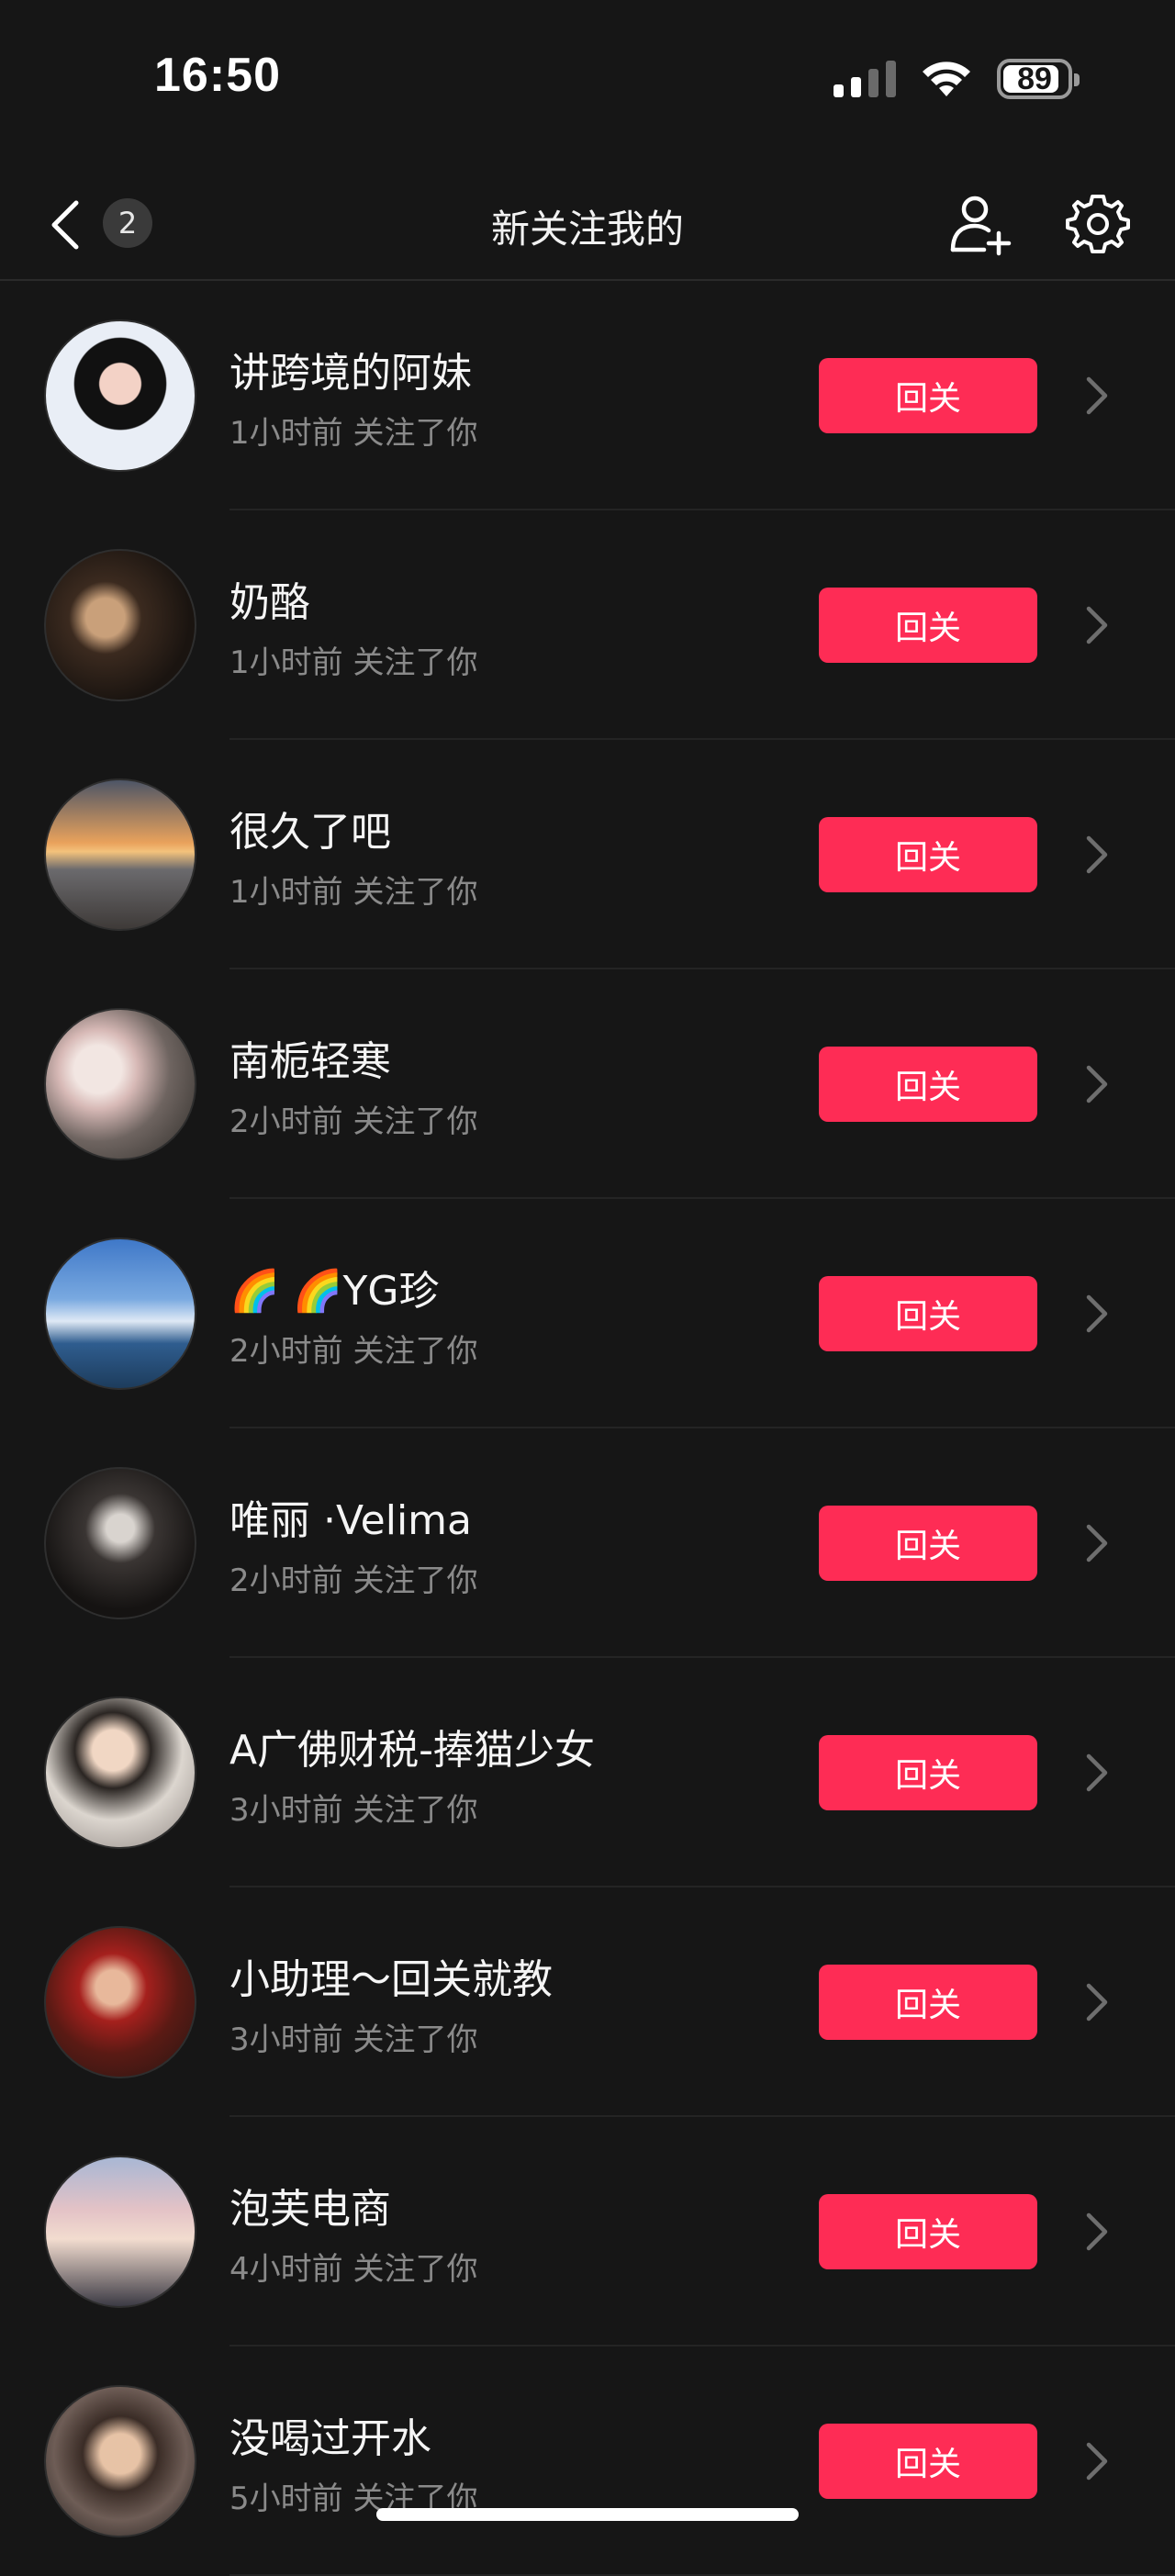 The width and height of the screenshot is (1175, 2576). Describe the element at coordinates (587, 854) in the screenshot. I see `follower-row: 很久了吧 1小时前 关注了你 回关` at that location.